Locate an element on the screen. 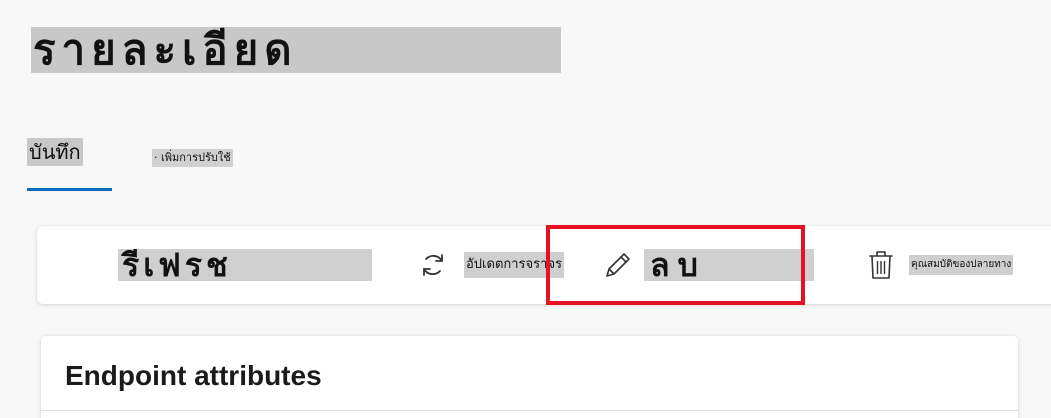 This screenshot has width=1051, height=418. tab-logs: บันทึก is located at coordinates (69, 164).